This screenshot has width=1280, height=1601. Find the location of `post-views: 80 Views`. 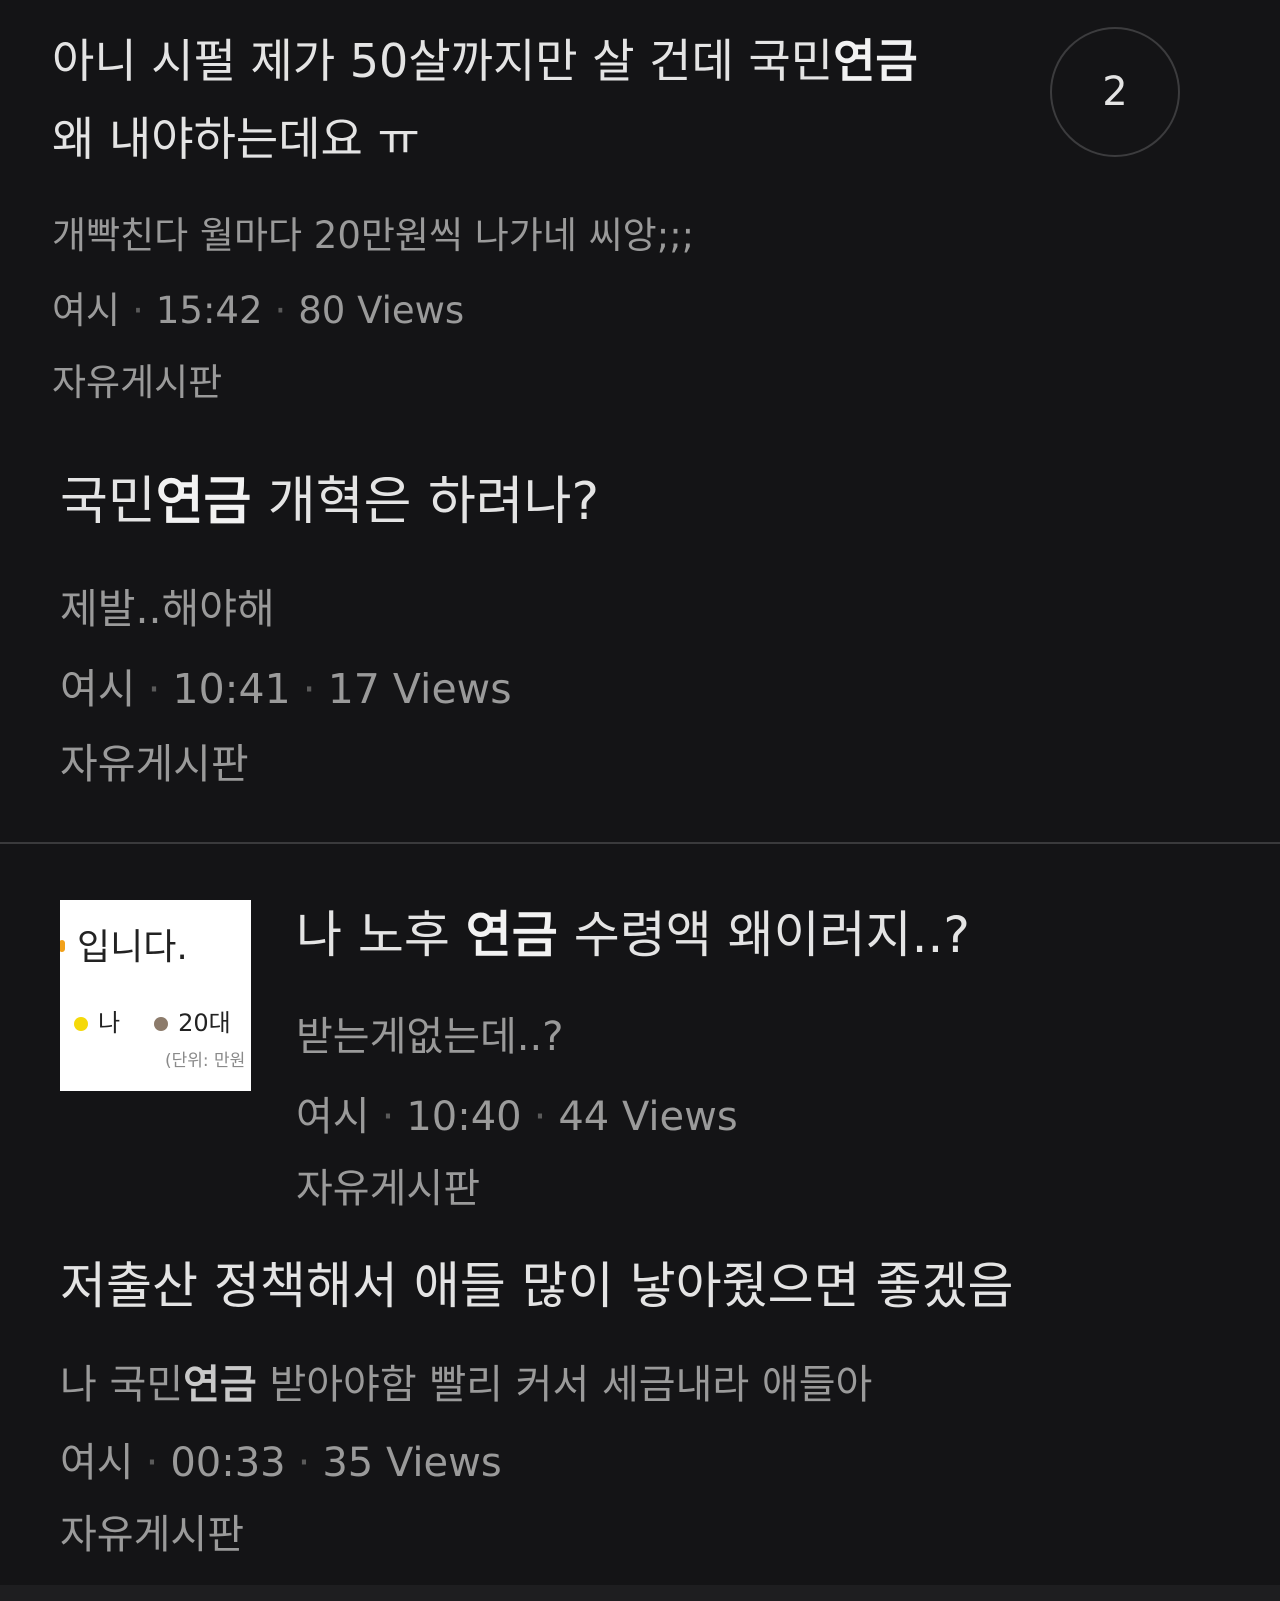

post-views: 80 Views is located at coordinates (381, 310).